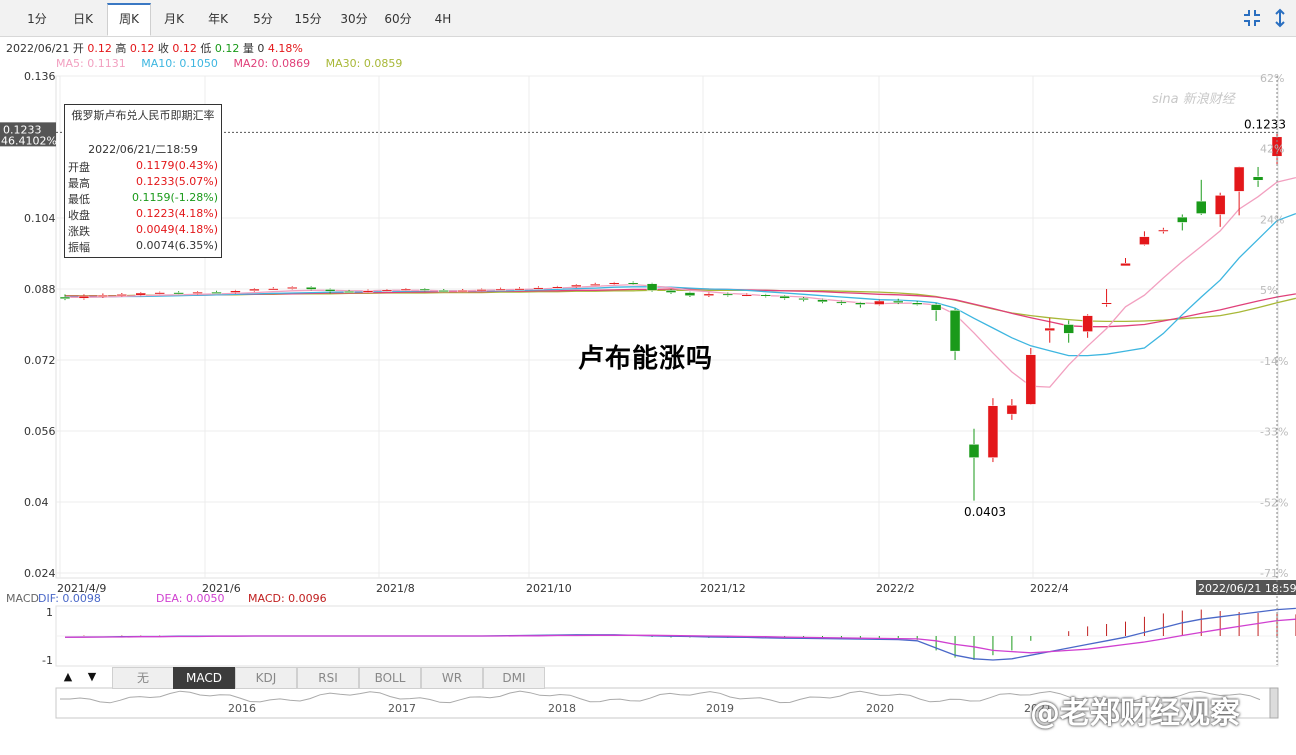 Image resolution: width=1296 pixels, height=755 pixels. What do you see at coordinates (176, 165) in the screenshot?
I see `tooltip-value: 0.1179(0.43%)` at bounding box center [176, 165].